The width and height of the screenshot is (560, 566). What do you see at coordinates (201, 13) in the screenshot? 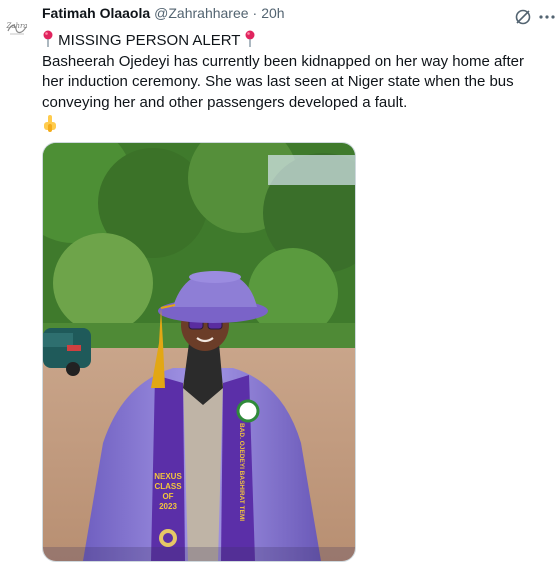
I see `author-handle: @Zahrahharee` at bounding box center [201, 13].